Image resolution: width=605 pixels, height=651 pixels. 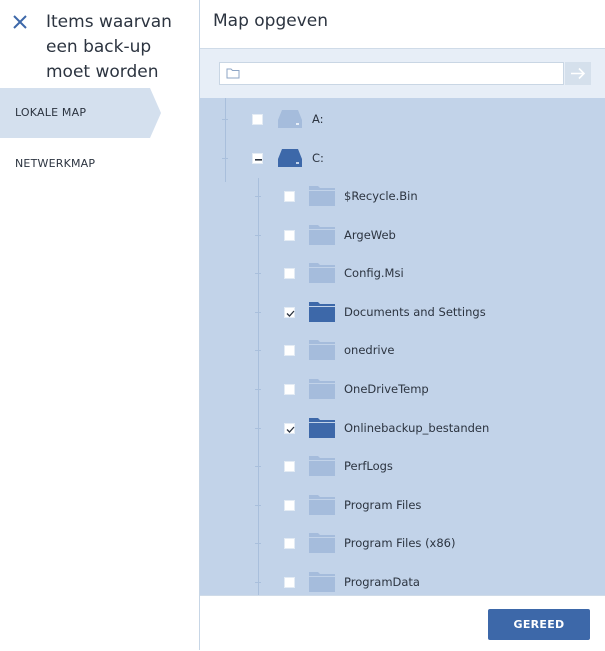 I want to click on tree-row-folder: OneDriveTemp, so click(x=402, y=389).